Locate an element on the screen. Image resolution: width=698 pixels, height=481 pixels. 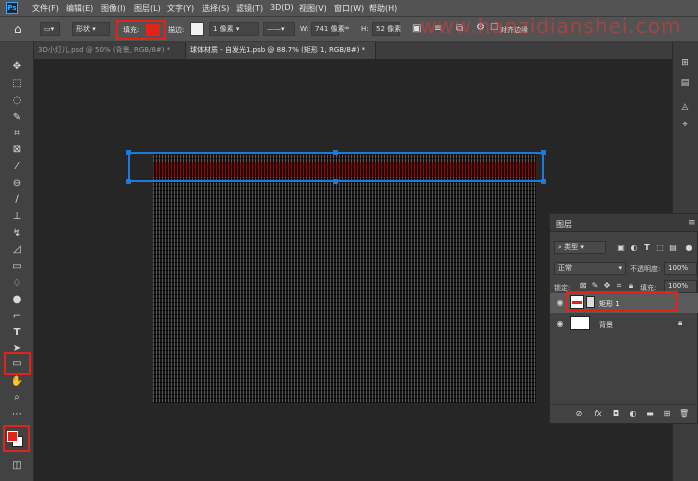
link-dimensions-icon: ∞ is located at coordinates (347, 28).